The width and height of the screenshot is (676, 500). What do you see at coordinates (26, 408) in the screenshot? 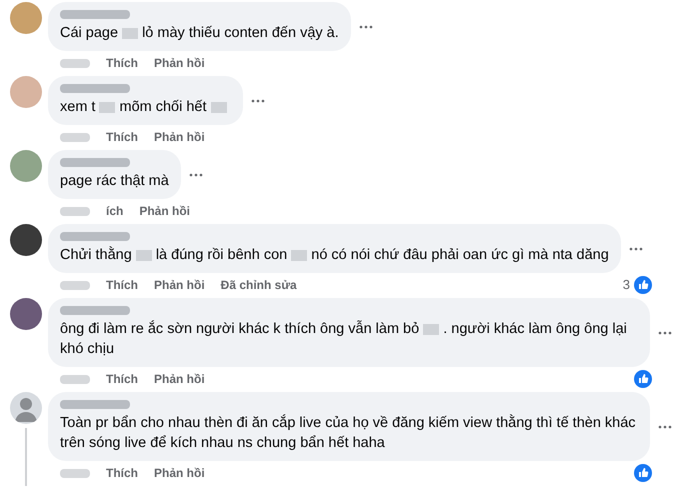
I see `avatar-silhouette` at bounding box center [26, 408].